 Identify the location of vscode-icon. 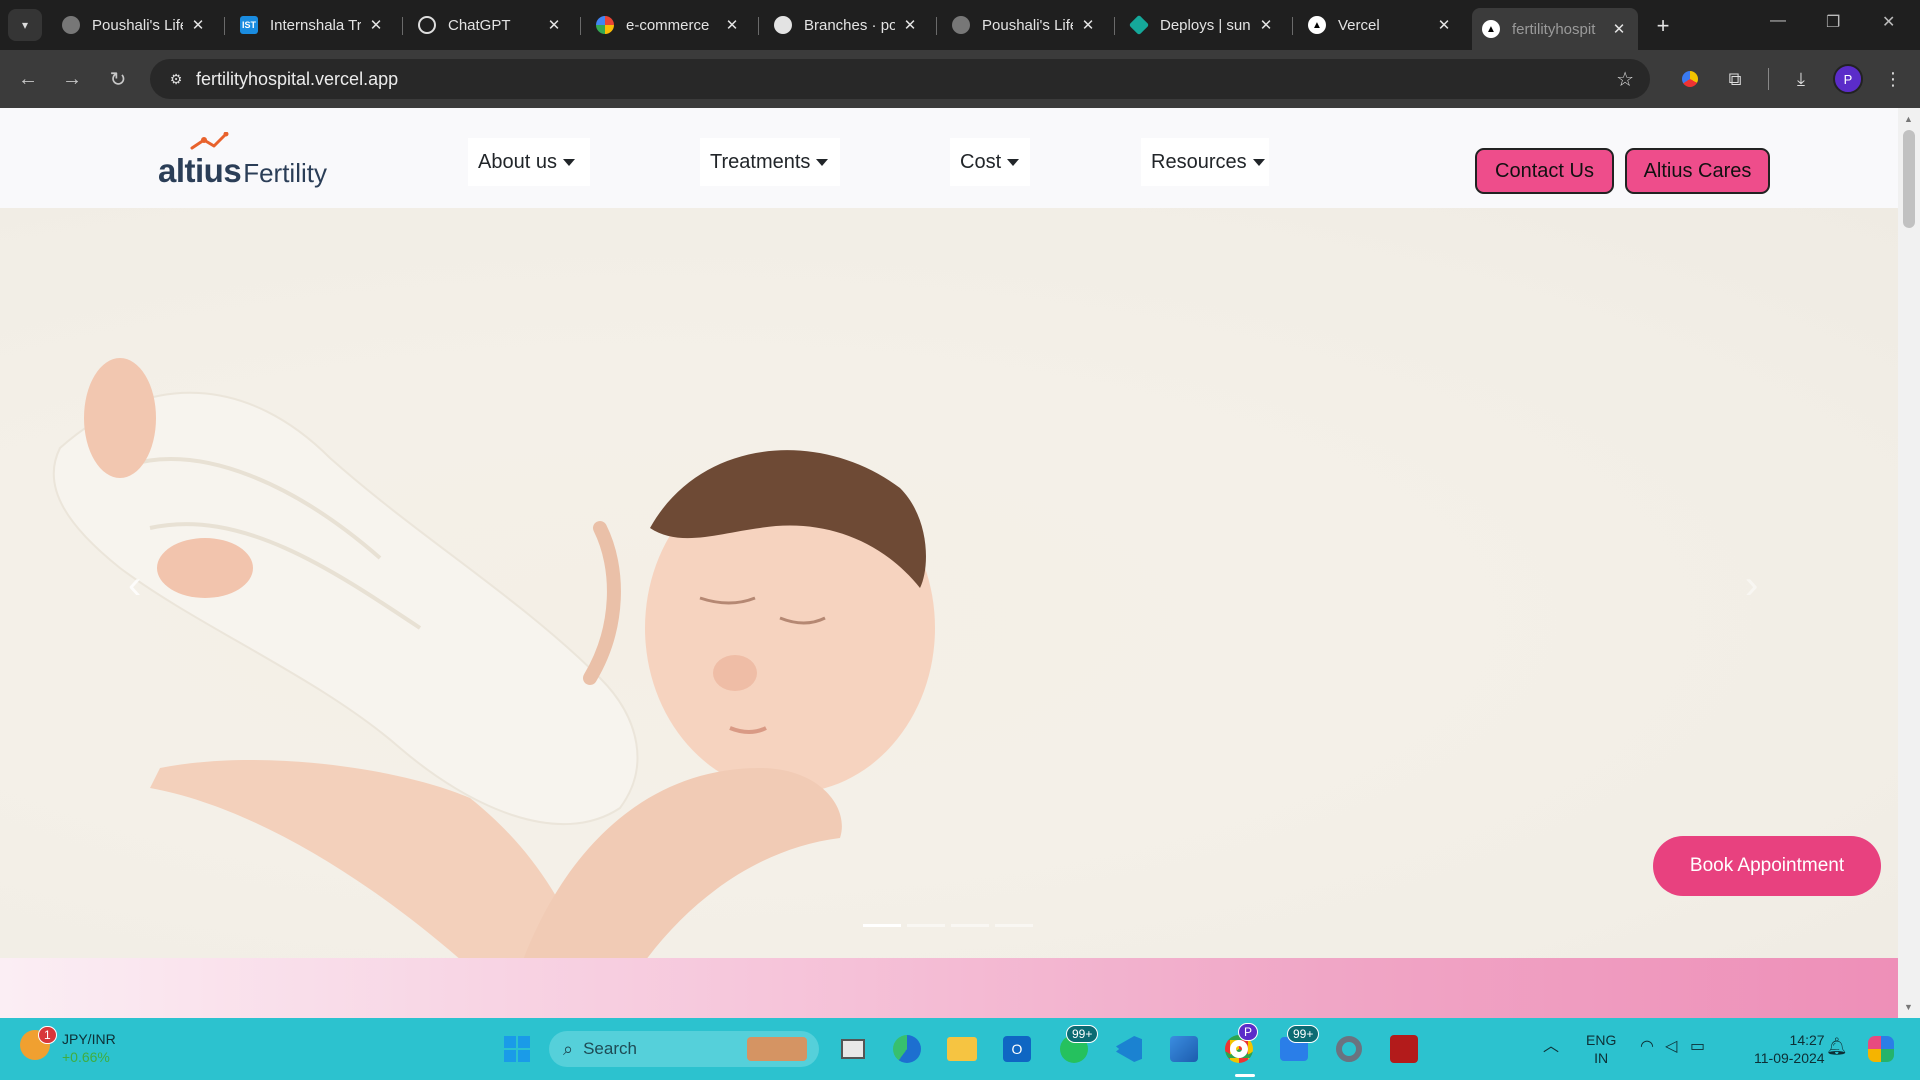
(1129, 1049).